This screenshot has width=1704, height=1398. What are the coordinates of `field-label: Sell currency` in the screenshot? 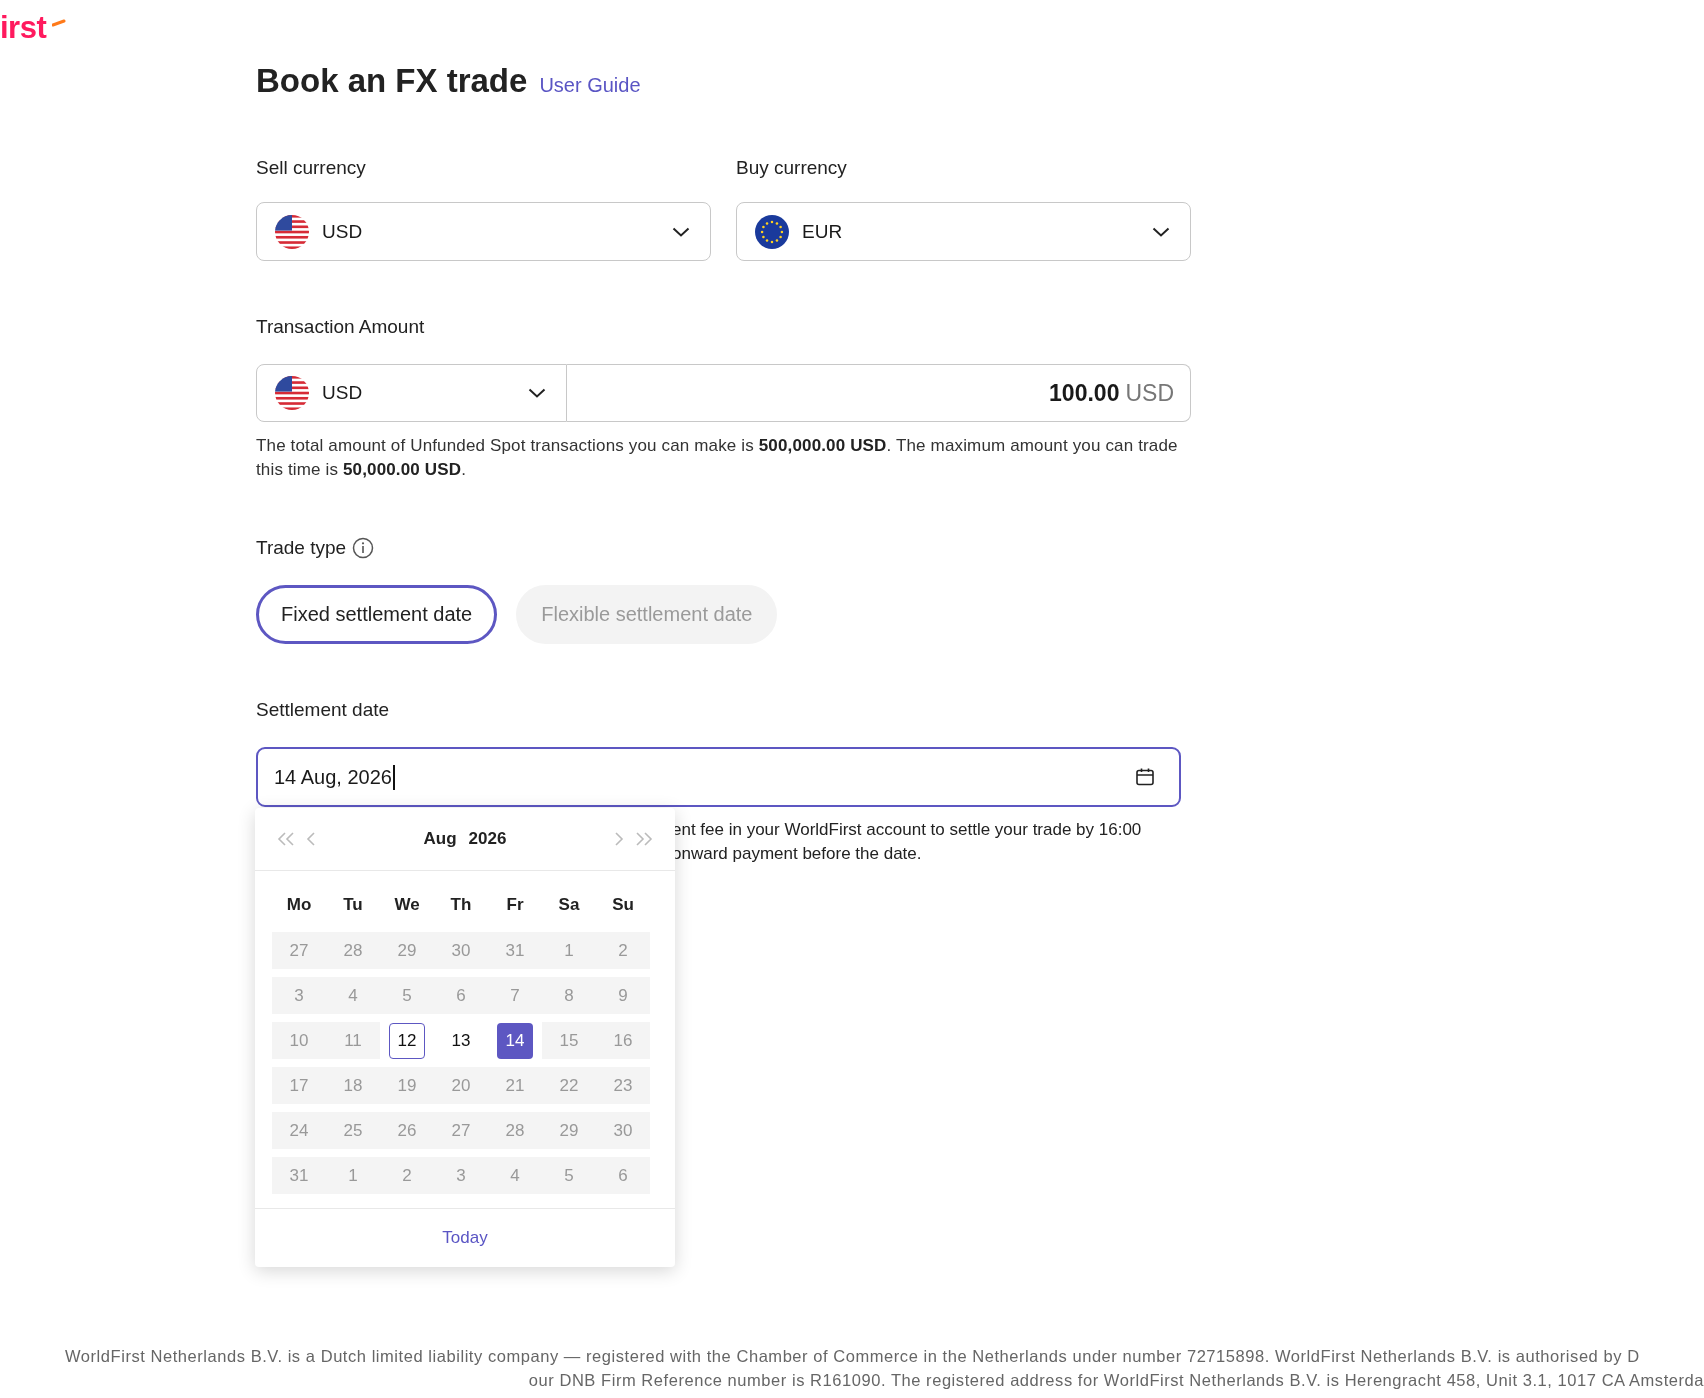 It's located at (311, 168).